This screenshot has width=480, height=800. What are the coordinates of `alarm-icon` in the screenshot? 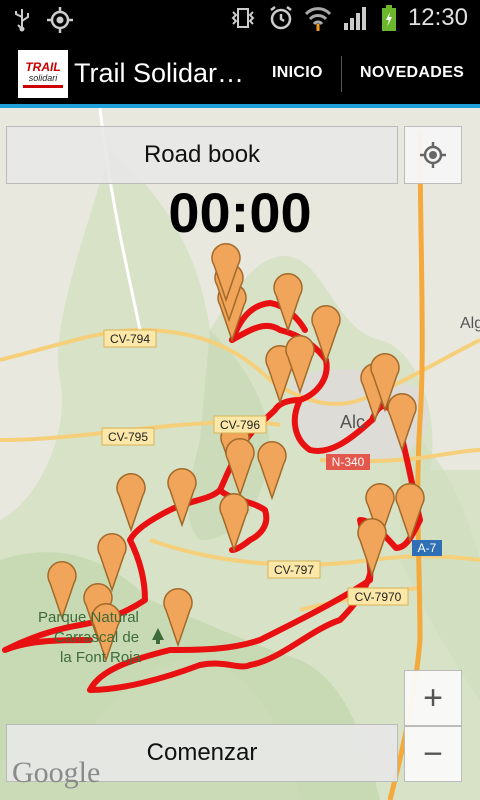 It's located at (281, 18).